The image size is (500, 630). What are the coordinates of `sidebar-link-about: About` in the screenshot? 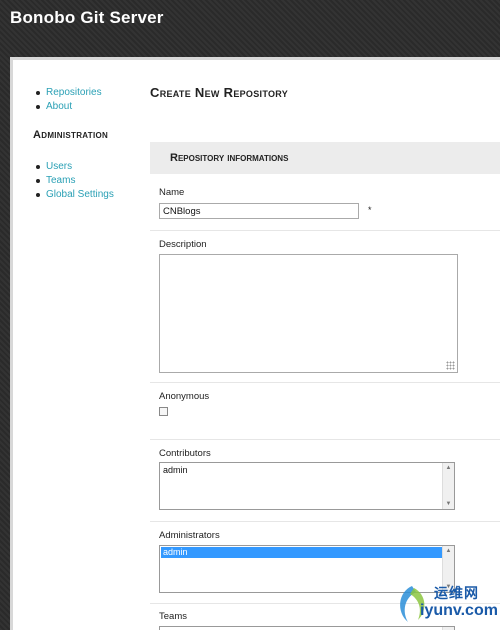 It's located at (59, 106).